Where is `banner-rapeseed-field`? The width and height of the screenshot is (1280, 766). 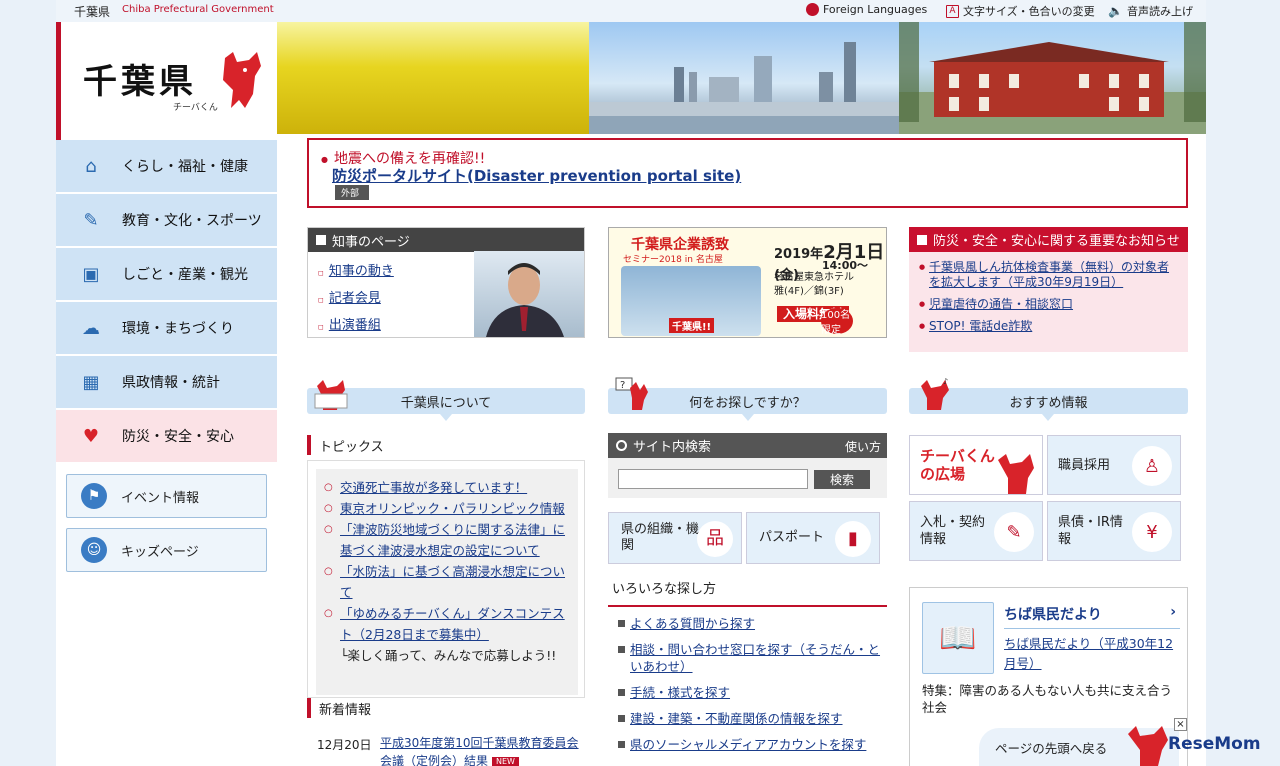
banner-rapeseed-field is located at coordinates (433, 78).